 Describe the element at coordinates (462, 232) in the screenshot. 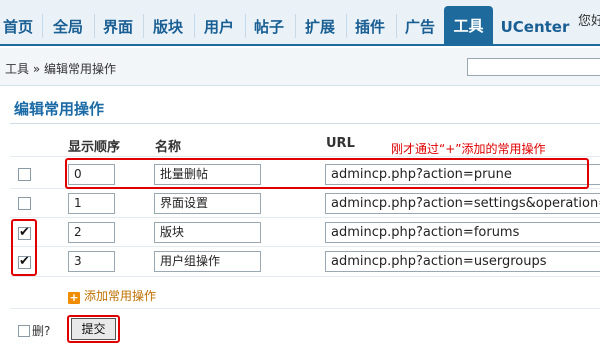

I see `url-input: admincp.php?action=forums` at that location.